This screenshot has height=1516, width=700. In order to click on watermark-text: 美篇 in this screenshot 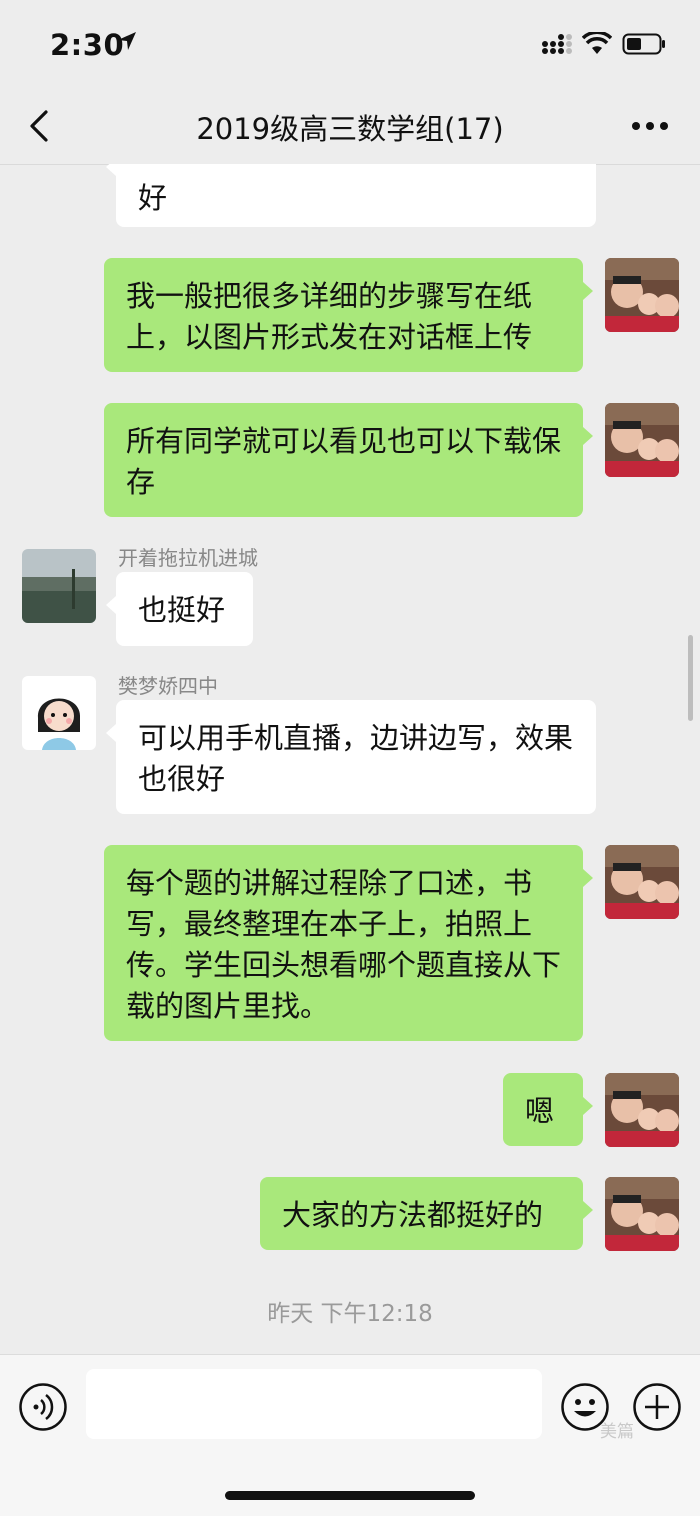, I will do `click(617, 1432)`.